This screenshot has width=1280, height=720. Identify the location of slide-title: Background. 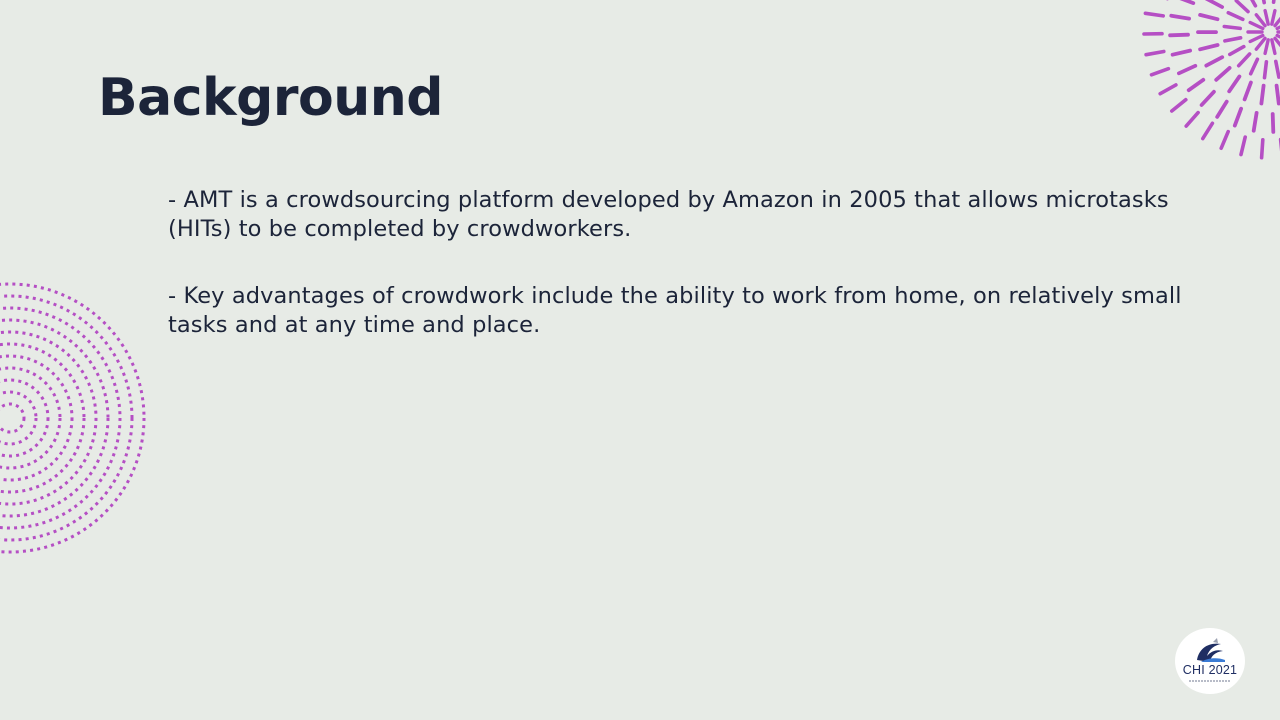
(270, 98).